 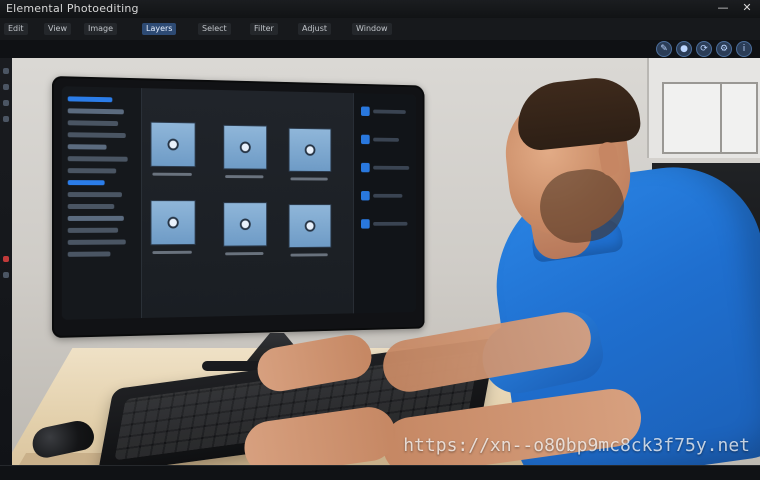 I want to click on window-titlebar: Elemental Photoediting — ✕, so click(x=380, y=9).